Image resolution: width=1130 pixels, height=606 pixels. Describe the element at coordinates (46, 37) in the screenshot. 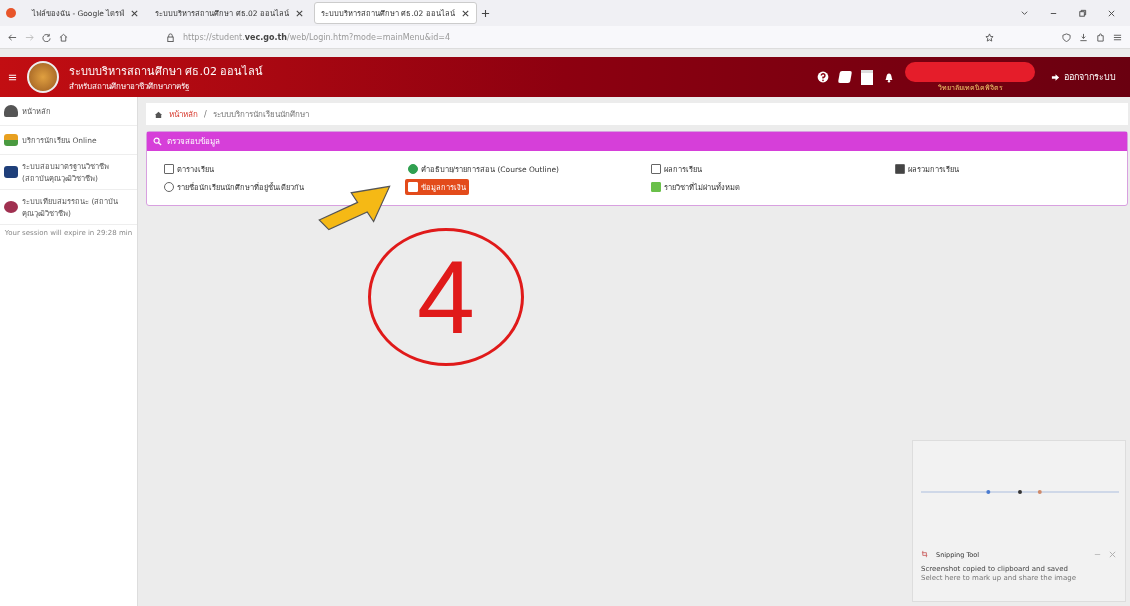

I see `reload-icon` at that location.